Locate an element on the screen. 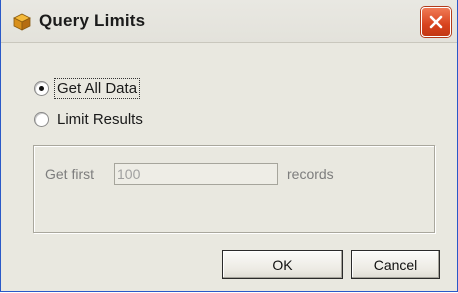 This screenshot has height=293, width=458. ok-button: OK is located at coordinates (282, 264).